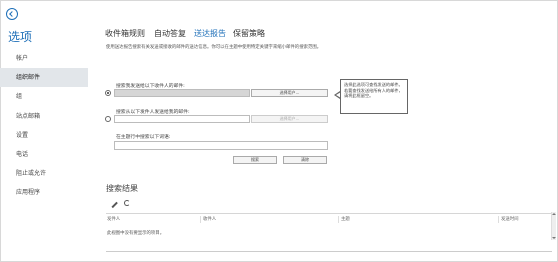  I want to click on tab-inbox-rules: 收件箱规则, so click(125, 33).